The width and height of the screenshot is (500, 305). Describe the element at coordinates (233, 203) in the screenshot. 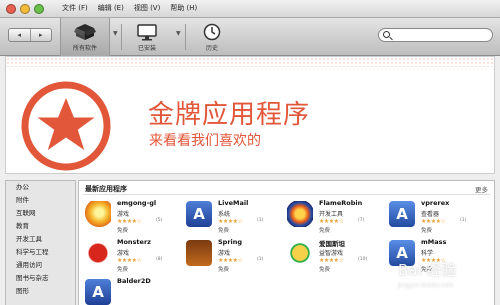

I see `app-name: LiveMail` at that location.